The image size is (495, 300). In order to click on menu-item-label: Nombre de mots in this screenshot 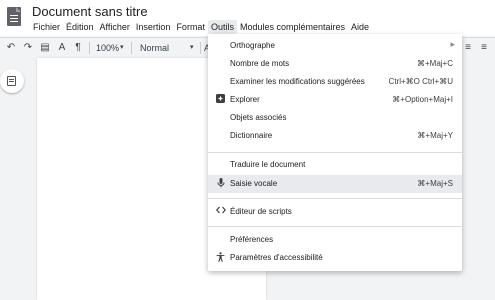, I will do `click(260, 63)`.